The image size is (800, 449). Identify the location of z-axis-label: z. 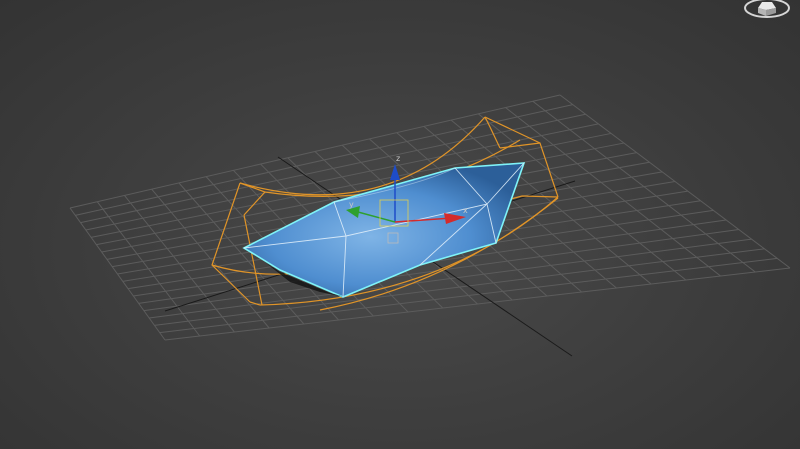
(398, 158).